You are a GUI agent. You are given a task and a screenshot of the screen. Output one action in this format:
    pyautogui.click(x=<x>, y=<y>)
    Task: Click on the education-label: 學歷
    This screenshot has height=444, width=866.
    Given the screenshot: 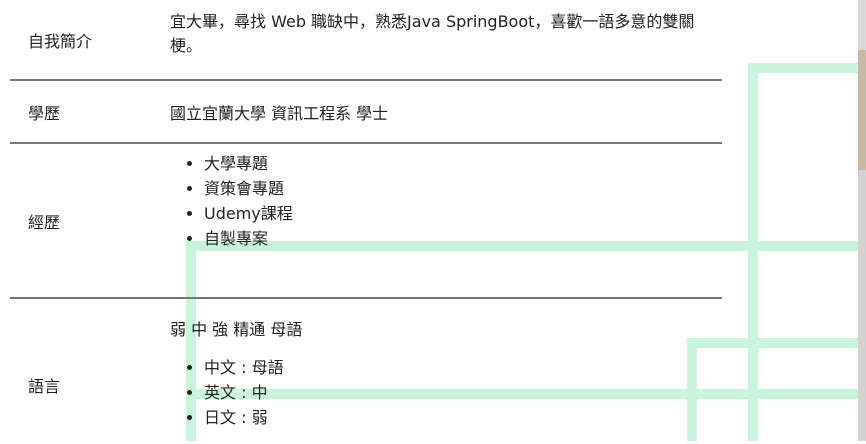 What is the action you would take?
    pyautogui.click(x=90, y=112)
    